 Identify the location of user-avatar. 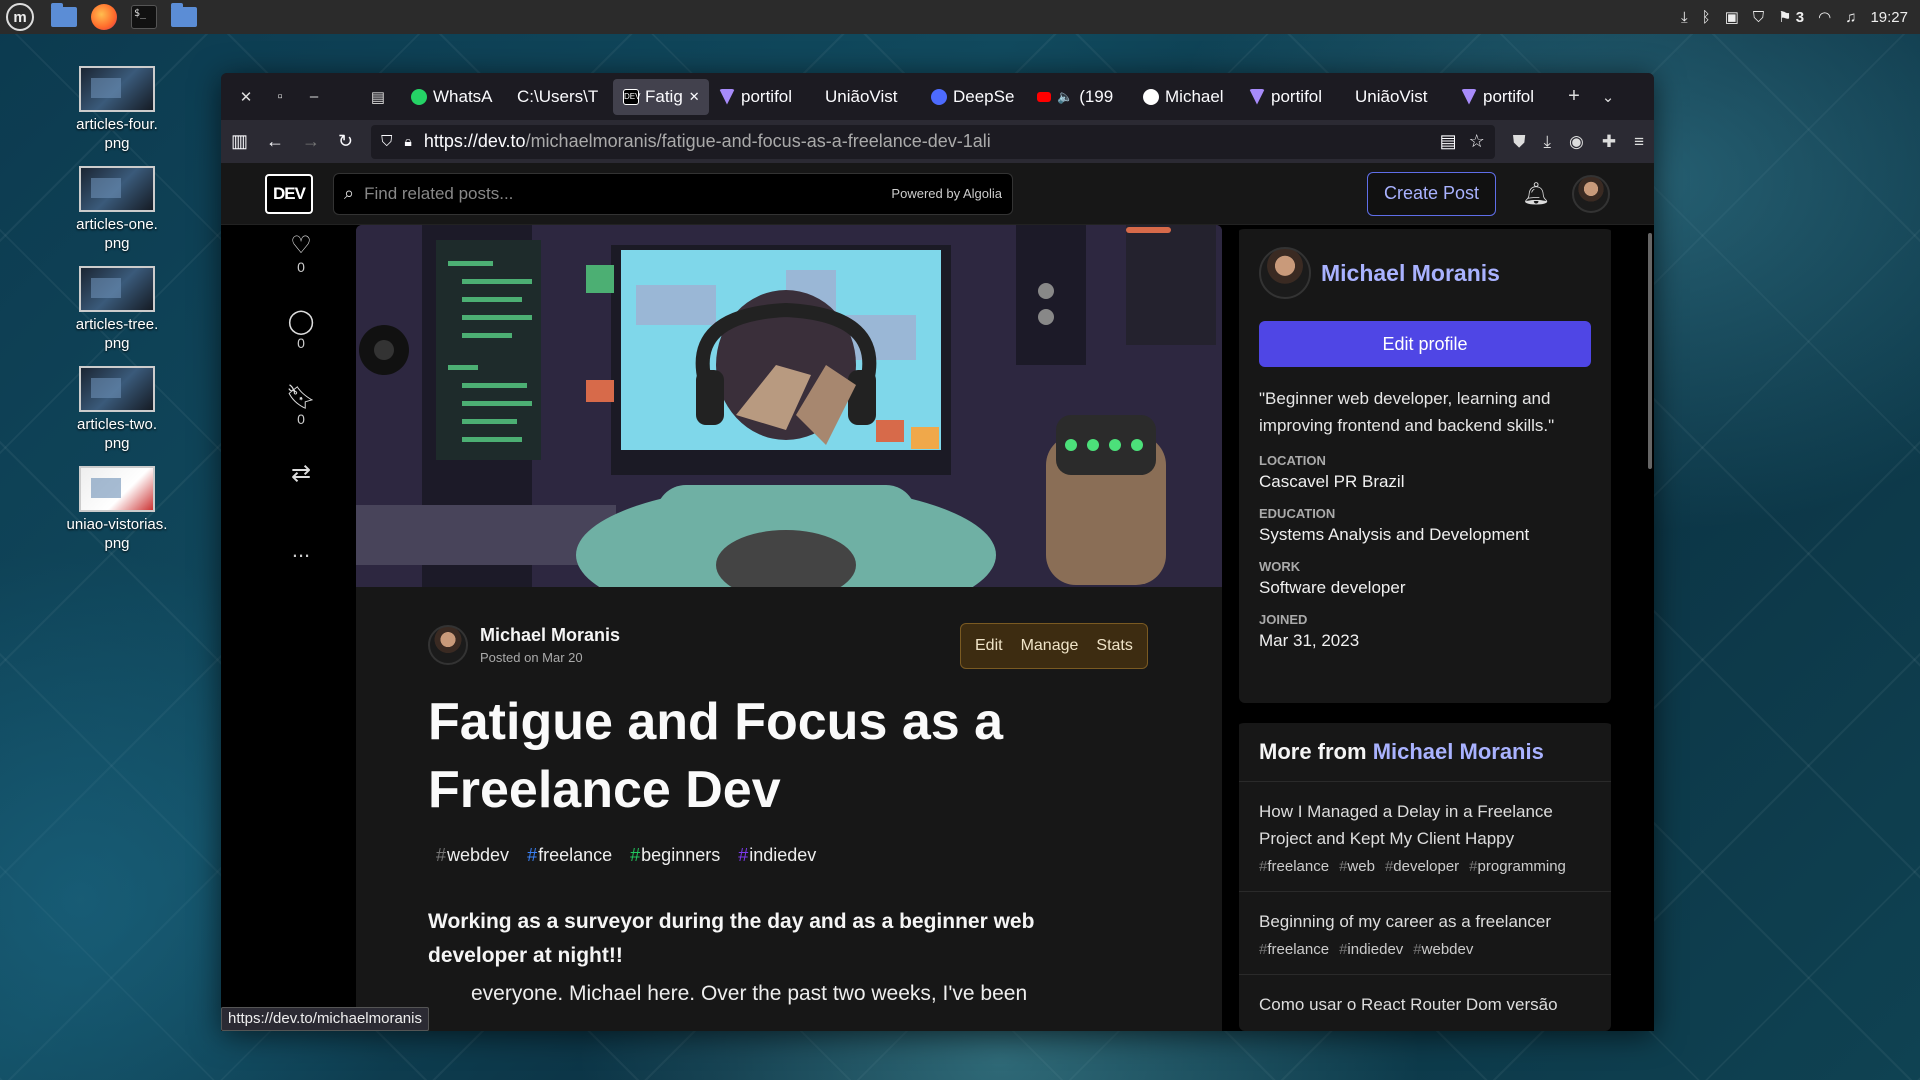
(1591, 193).